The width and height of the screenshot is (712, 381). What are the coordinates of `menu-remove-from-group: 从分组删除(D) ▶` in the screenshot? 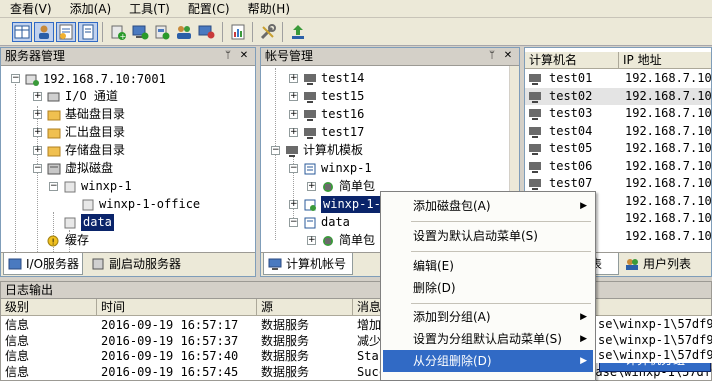 It's located at (488, 361).